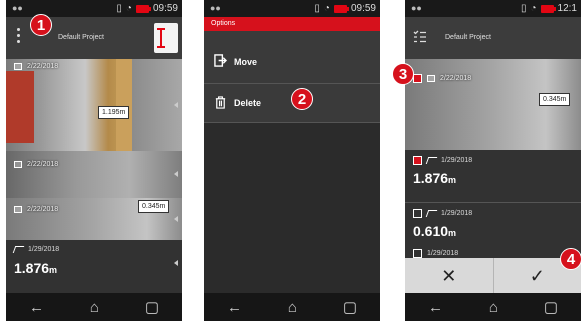  I want to click on measurement-value: 0.610m, so click(435, 231).